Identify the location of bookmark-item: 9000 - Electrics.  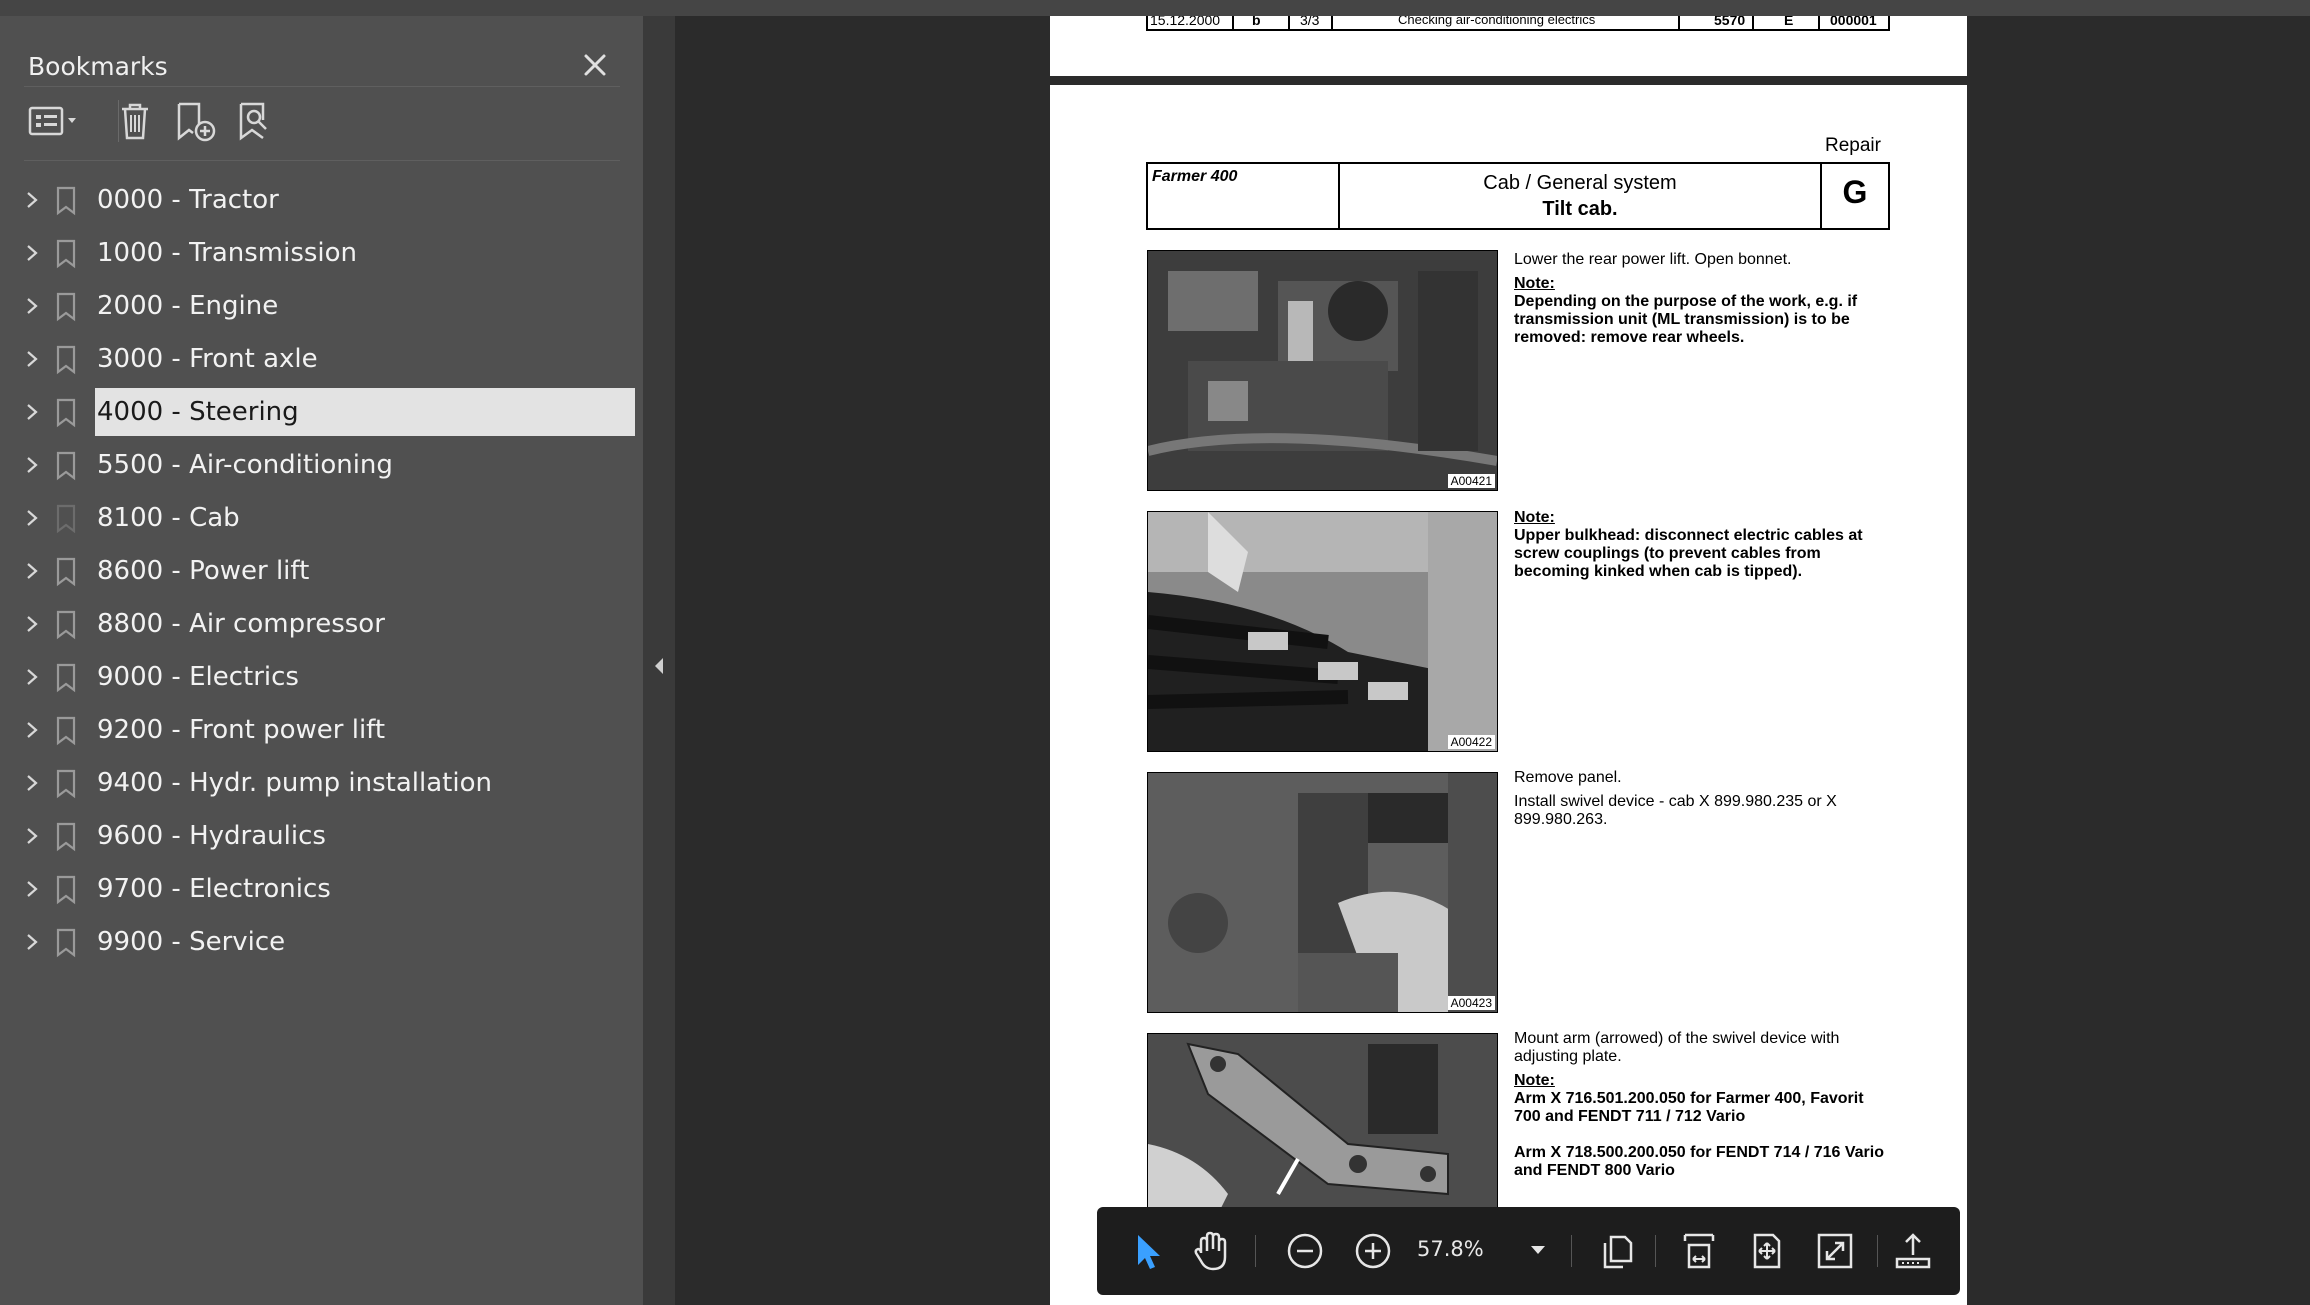
(321, 677).